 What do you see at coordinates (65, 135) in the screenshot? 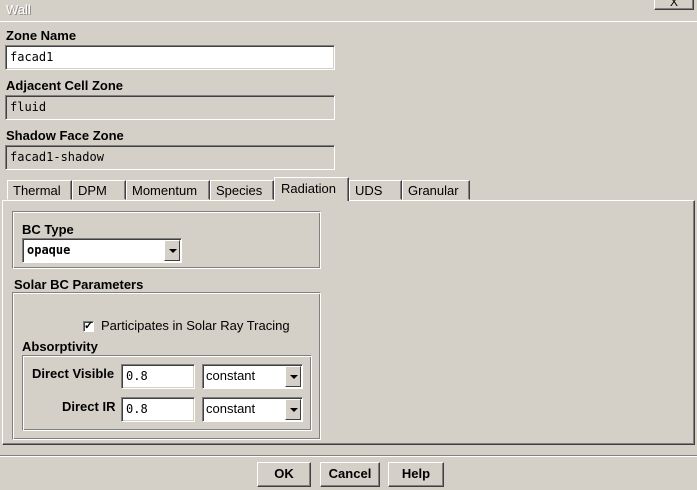
I see `shadow-face-zone-label: Shadow Face Zone` at bounding box center [65, 135].